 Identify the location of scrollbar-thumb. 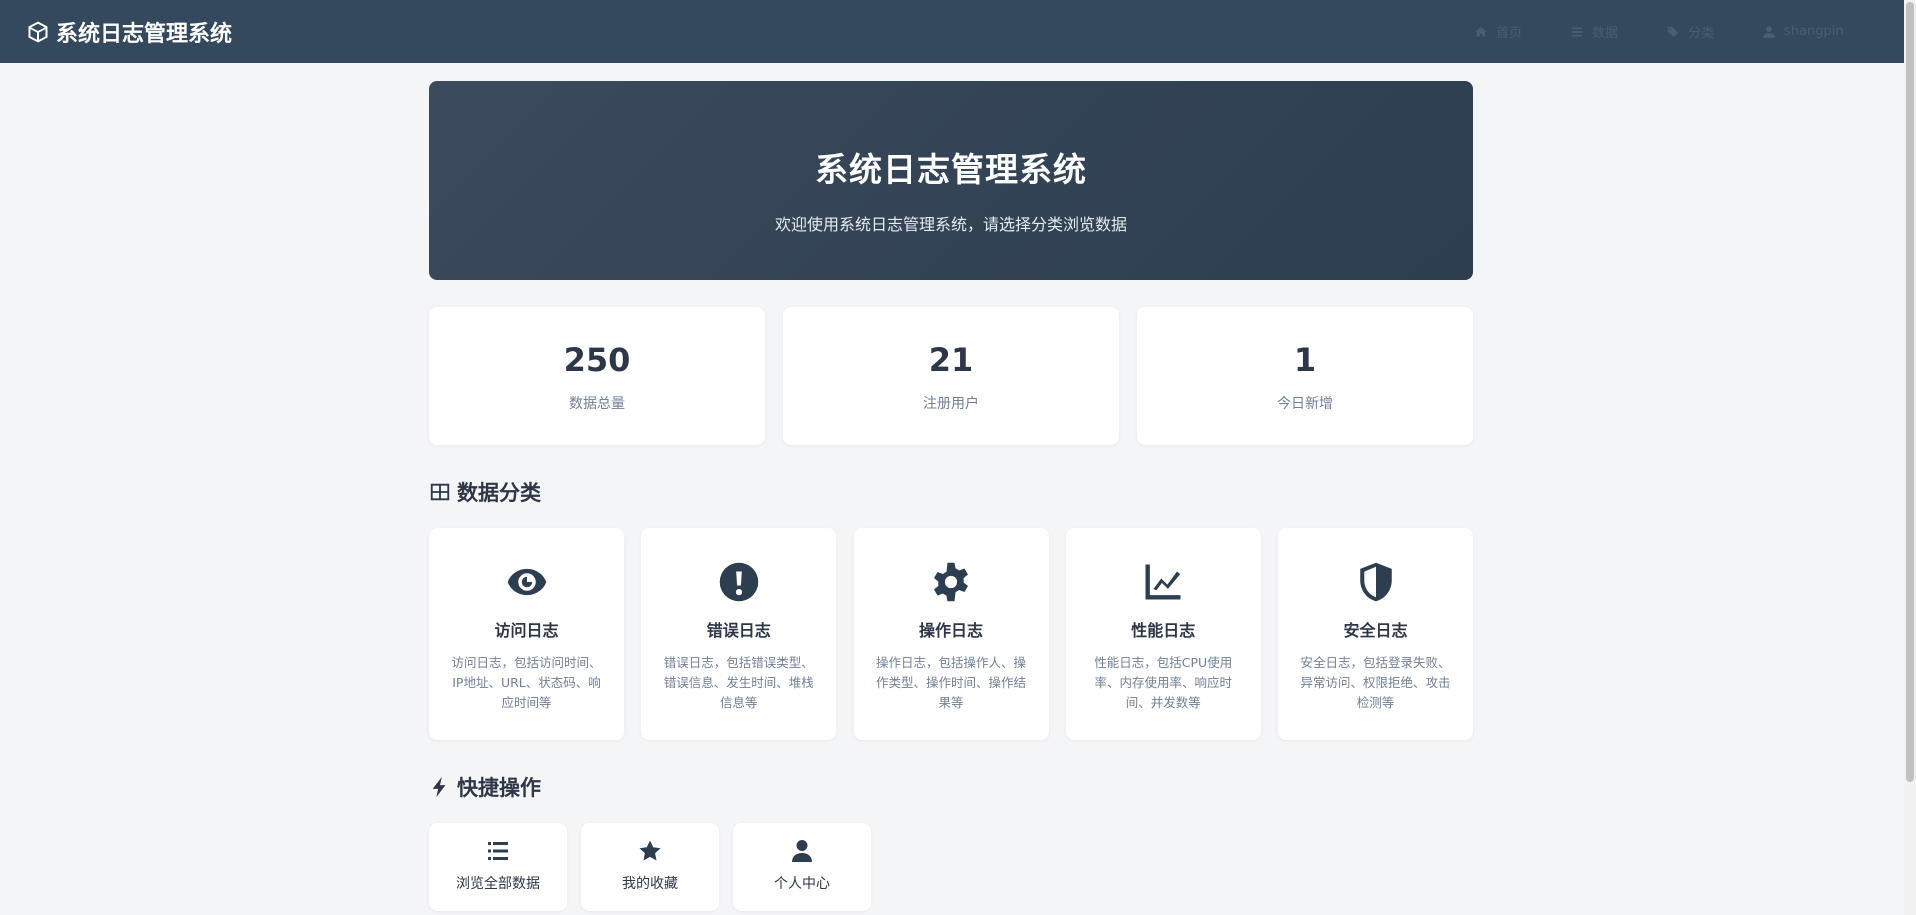
(1910, 392).